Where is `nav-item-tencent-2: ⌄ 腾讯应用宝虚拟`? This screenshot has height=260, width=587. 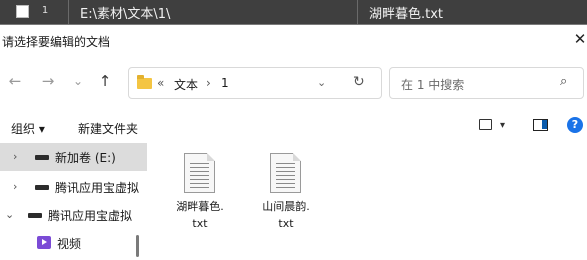 nav-item-tencent-2: ⌄ 腾讯应用宝虚拟 is located at coordinates (73, 215).